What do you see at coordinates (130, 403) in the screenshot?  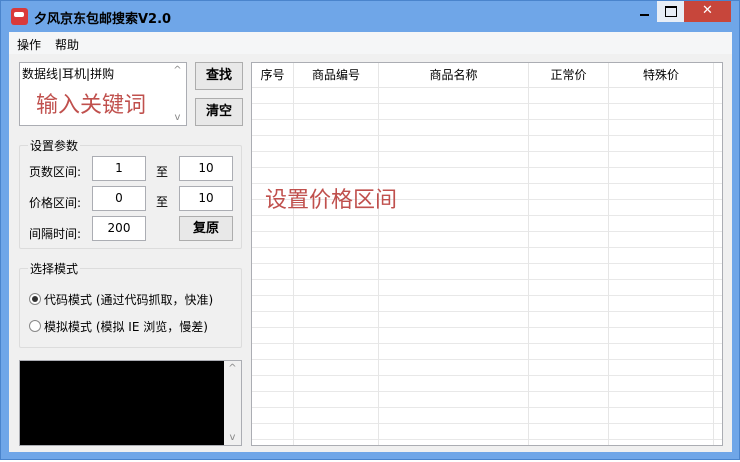 I see `log-output: ^ v` at bounding box center [130, 403].